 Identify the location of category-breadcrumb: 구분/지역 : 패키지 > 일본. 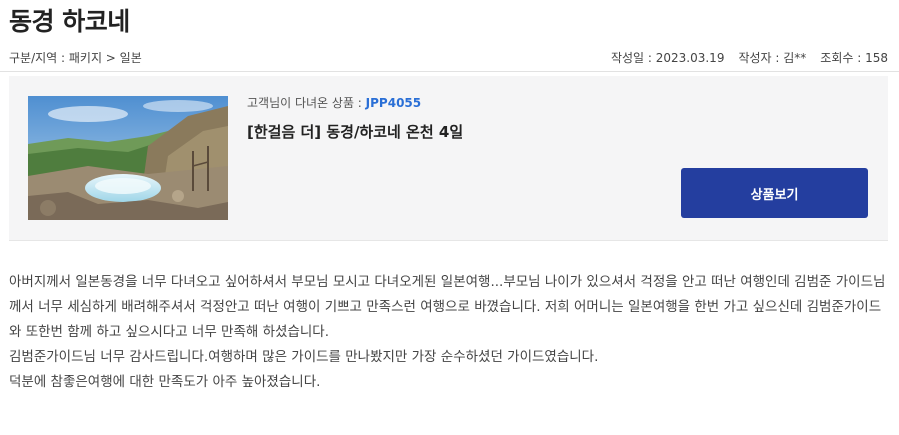
(75, 57).